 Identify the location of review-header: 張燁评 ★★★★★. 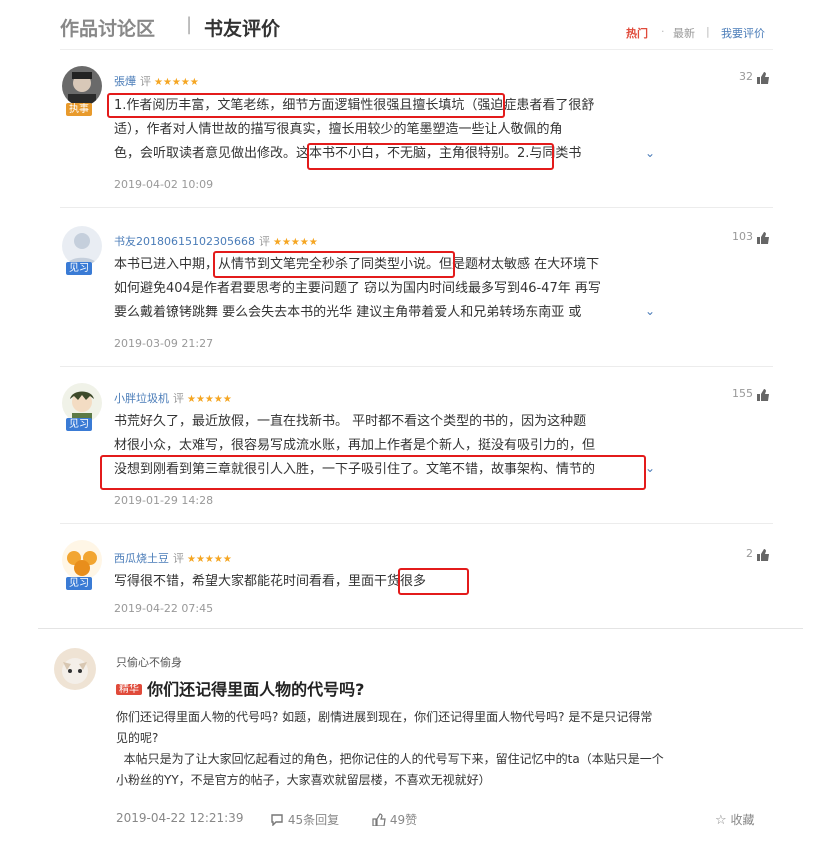
(156, 79).